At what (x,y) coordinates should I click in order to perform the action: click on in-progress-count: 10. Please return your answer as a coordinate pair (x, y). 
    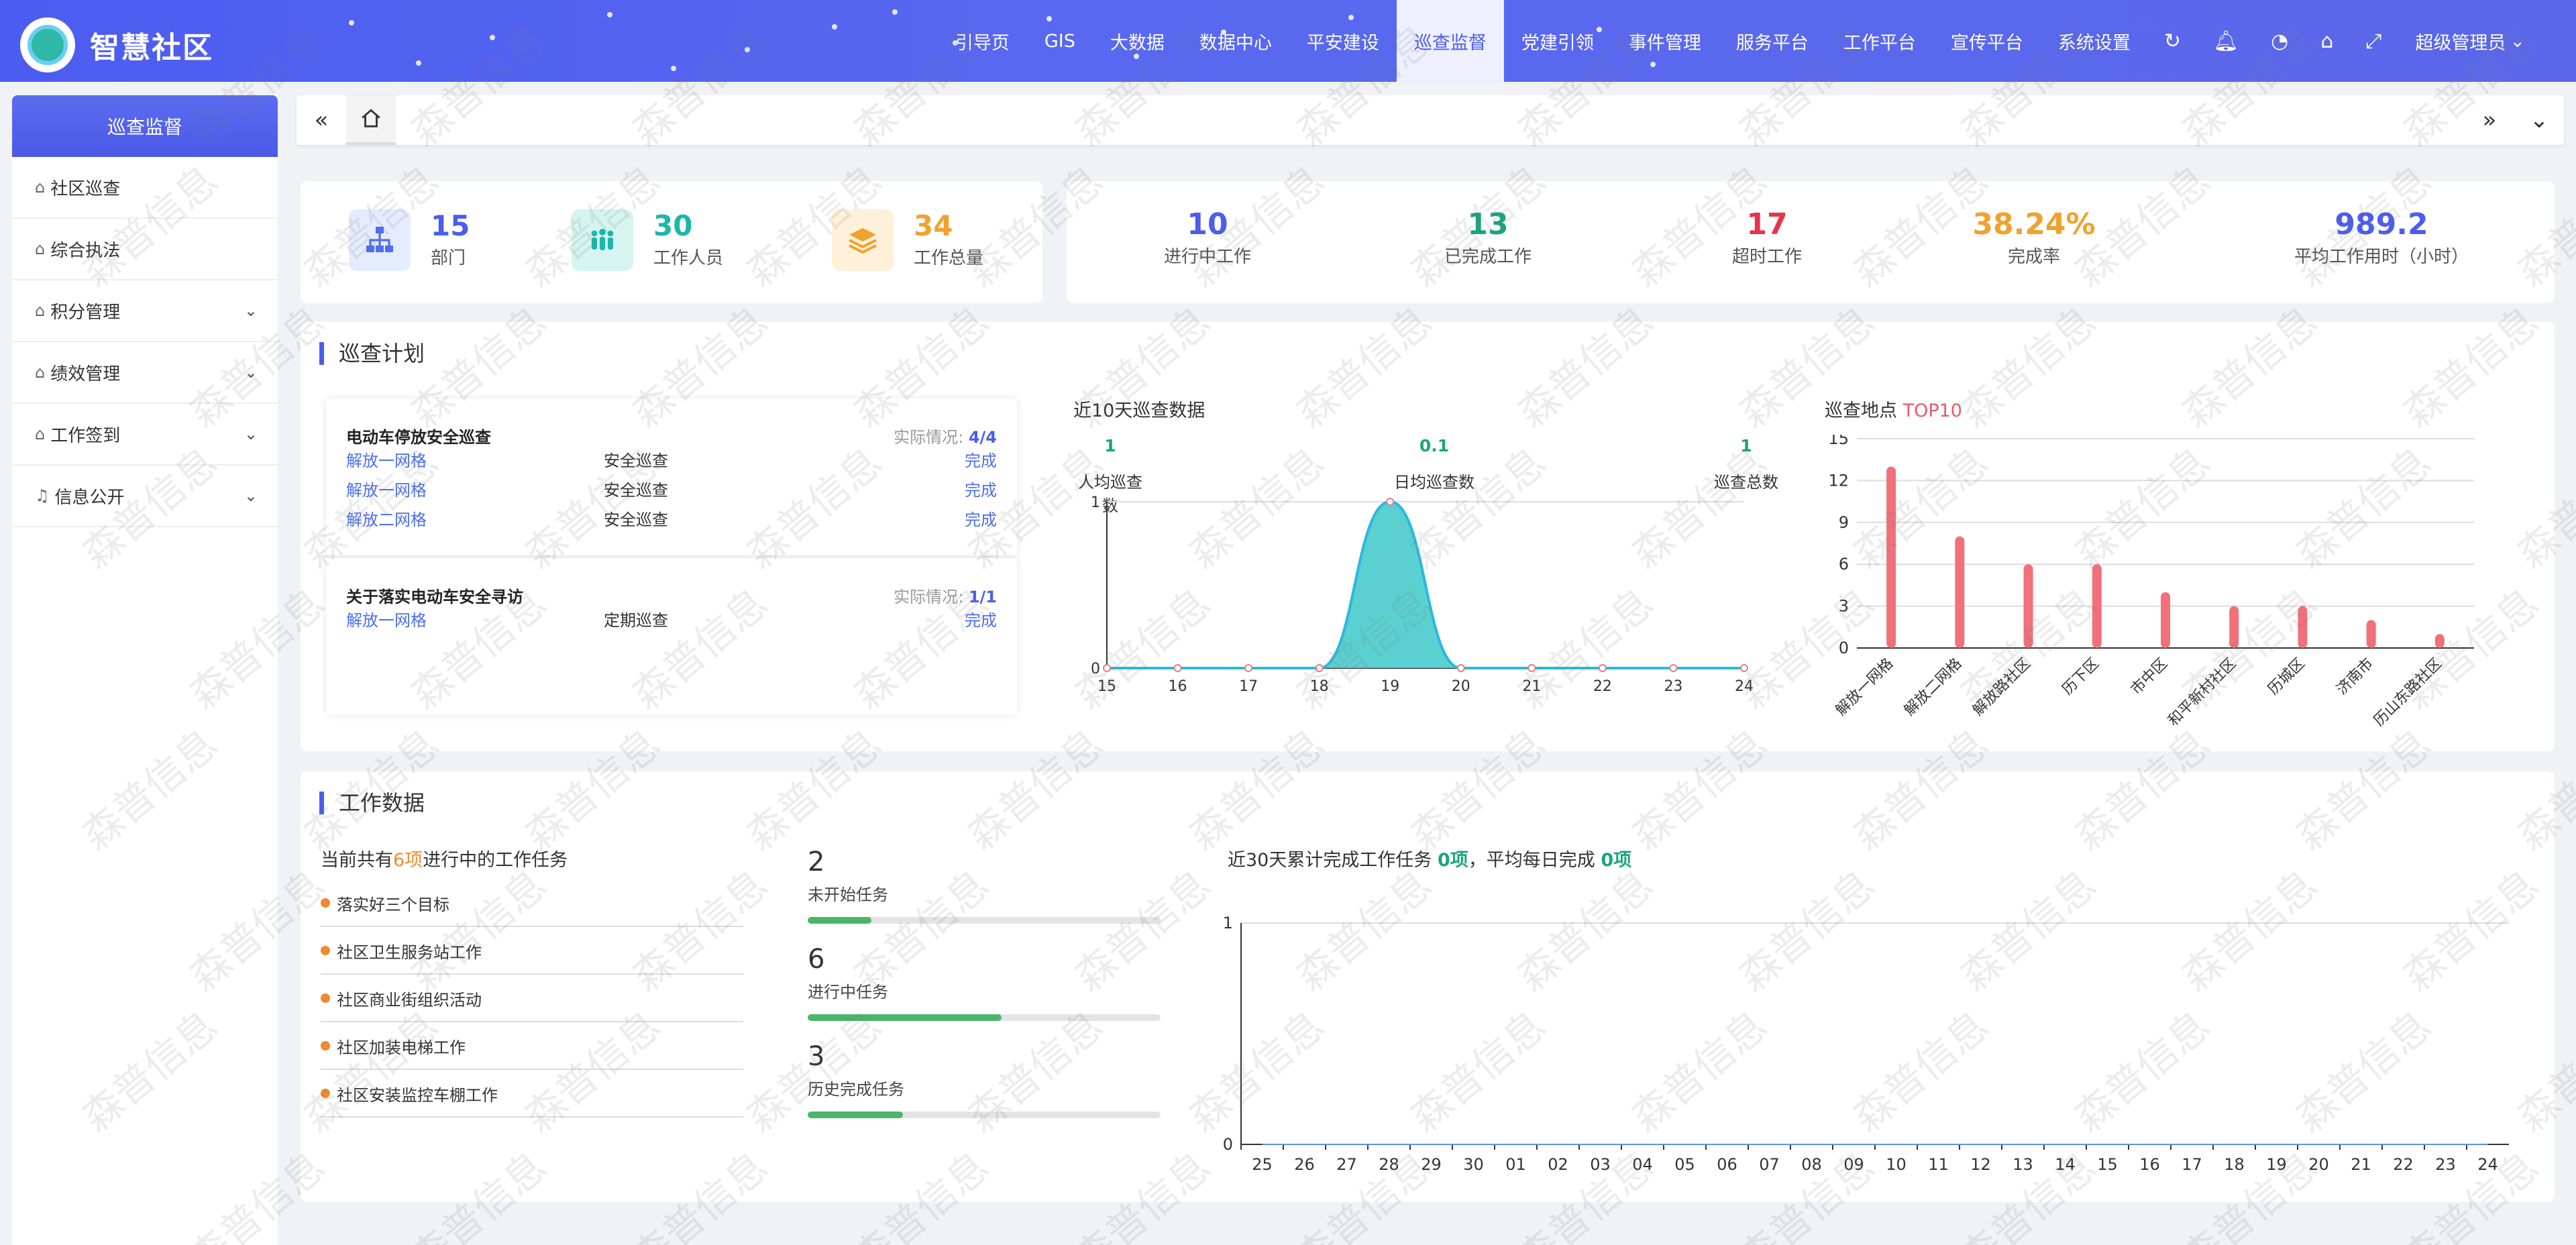
    Looking at the image, I should click on (1207, 224).